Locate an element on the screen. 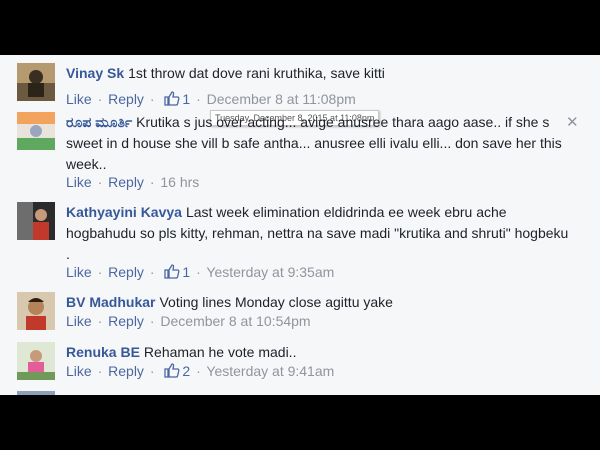 This screenshot has width=600, height=450. close-icon: ✕ is located at coordinates (572, 122).